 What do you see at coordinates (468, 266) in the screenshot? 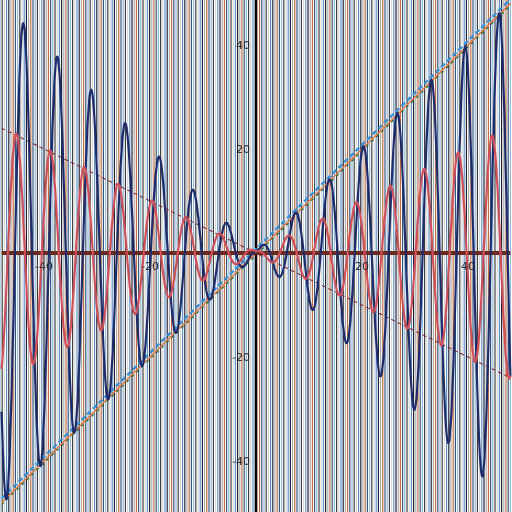
I see `x-tick-label: 40` at bounding box center [468, 266].